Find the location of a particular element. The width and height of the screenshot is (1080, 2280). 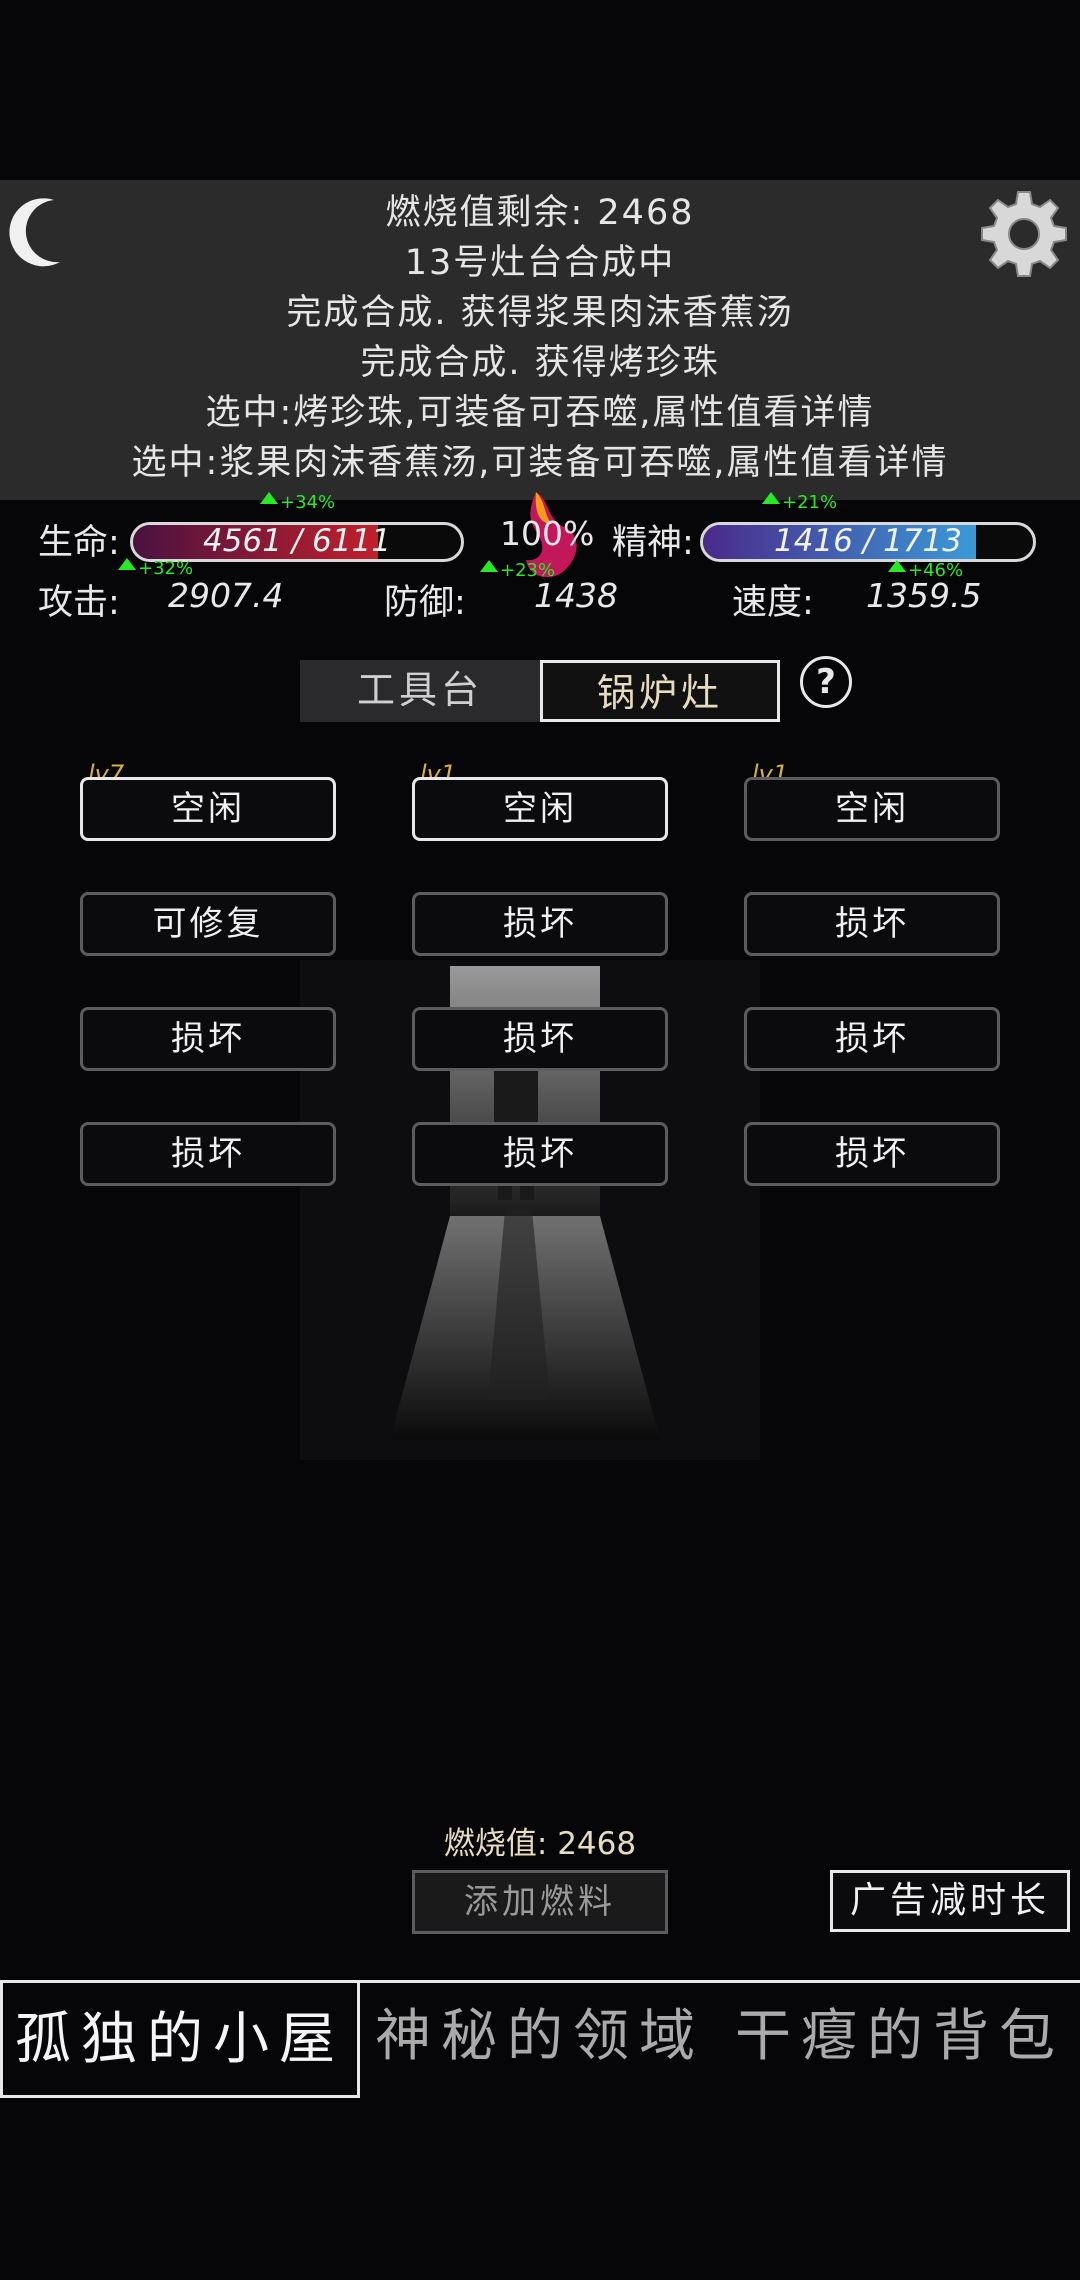

nav-tab-realm: 神秘的领域 is located at coordinates (540, 2039).